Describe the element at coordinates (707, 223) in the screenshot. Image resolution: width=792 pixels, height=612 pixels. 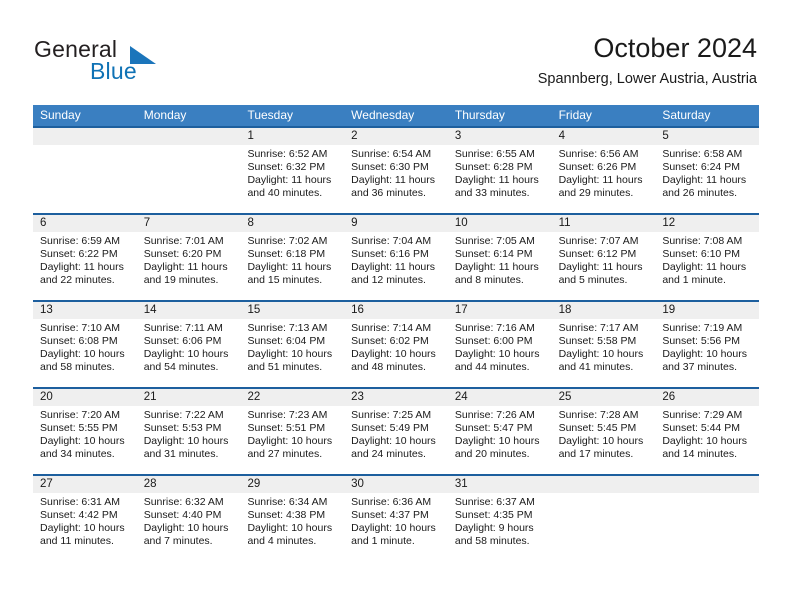
I see `day-number: 12` at that location.